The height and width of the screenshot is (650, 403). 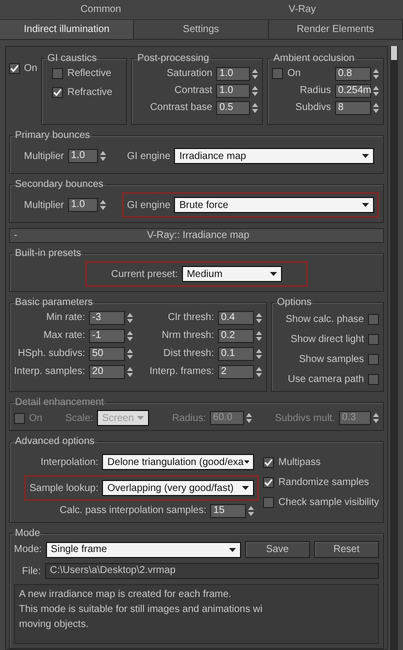 What do you see at coordinates (50, 372) in the screenshot?
I see `field-label: Interp. samples:` at bounding box center [50, 372].